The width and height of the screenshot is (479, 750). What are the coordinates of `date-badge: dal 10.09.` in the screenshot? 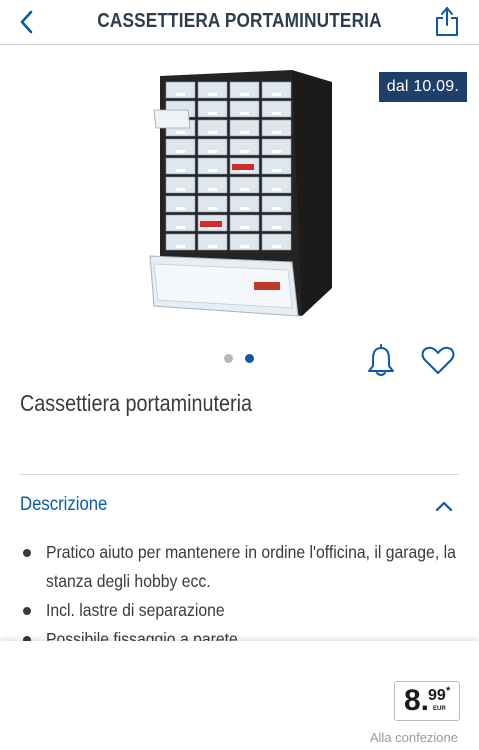 It's located at (422, 87).